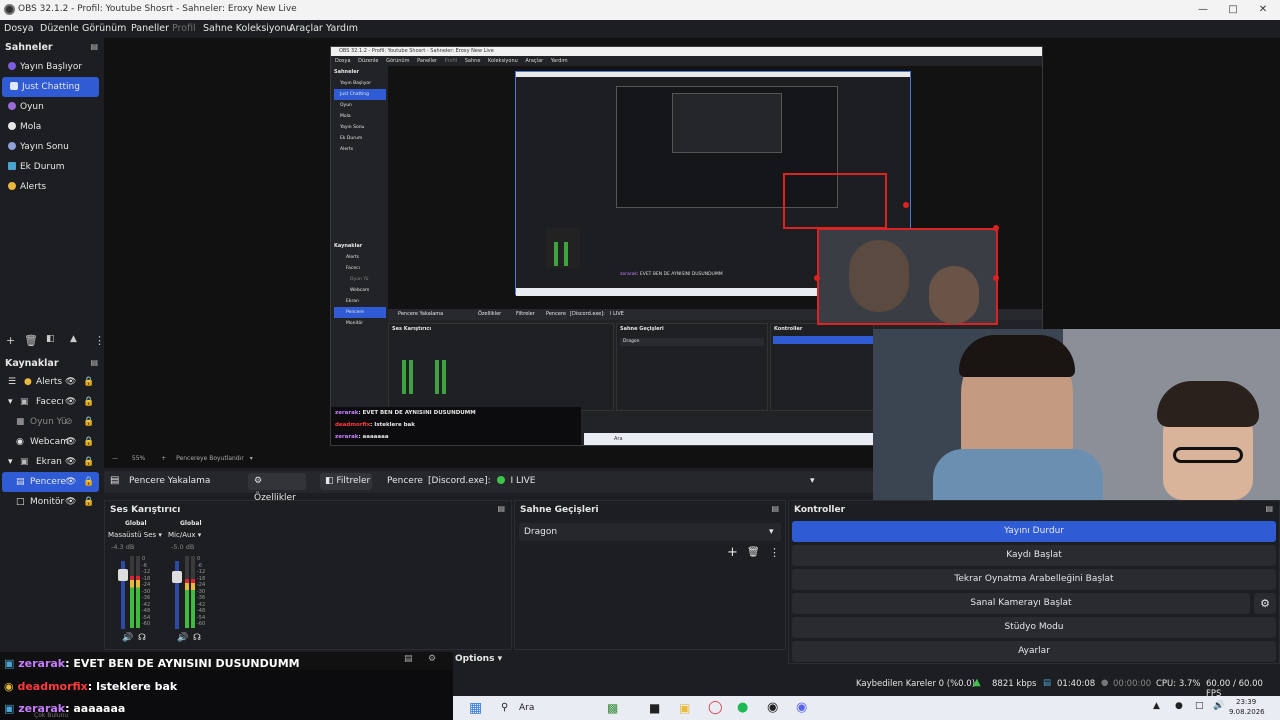  What do you see at coordinates (1199, 706) in the screenshot?
I see `network-icon: □` at bounding box center [1199, 706].